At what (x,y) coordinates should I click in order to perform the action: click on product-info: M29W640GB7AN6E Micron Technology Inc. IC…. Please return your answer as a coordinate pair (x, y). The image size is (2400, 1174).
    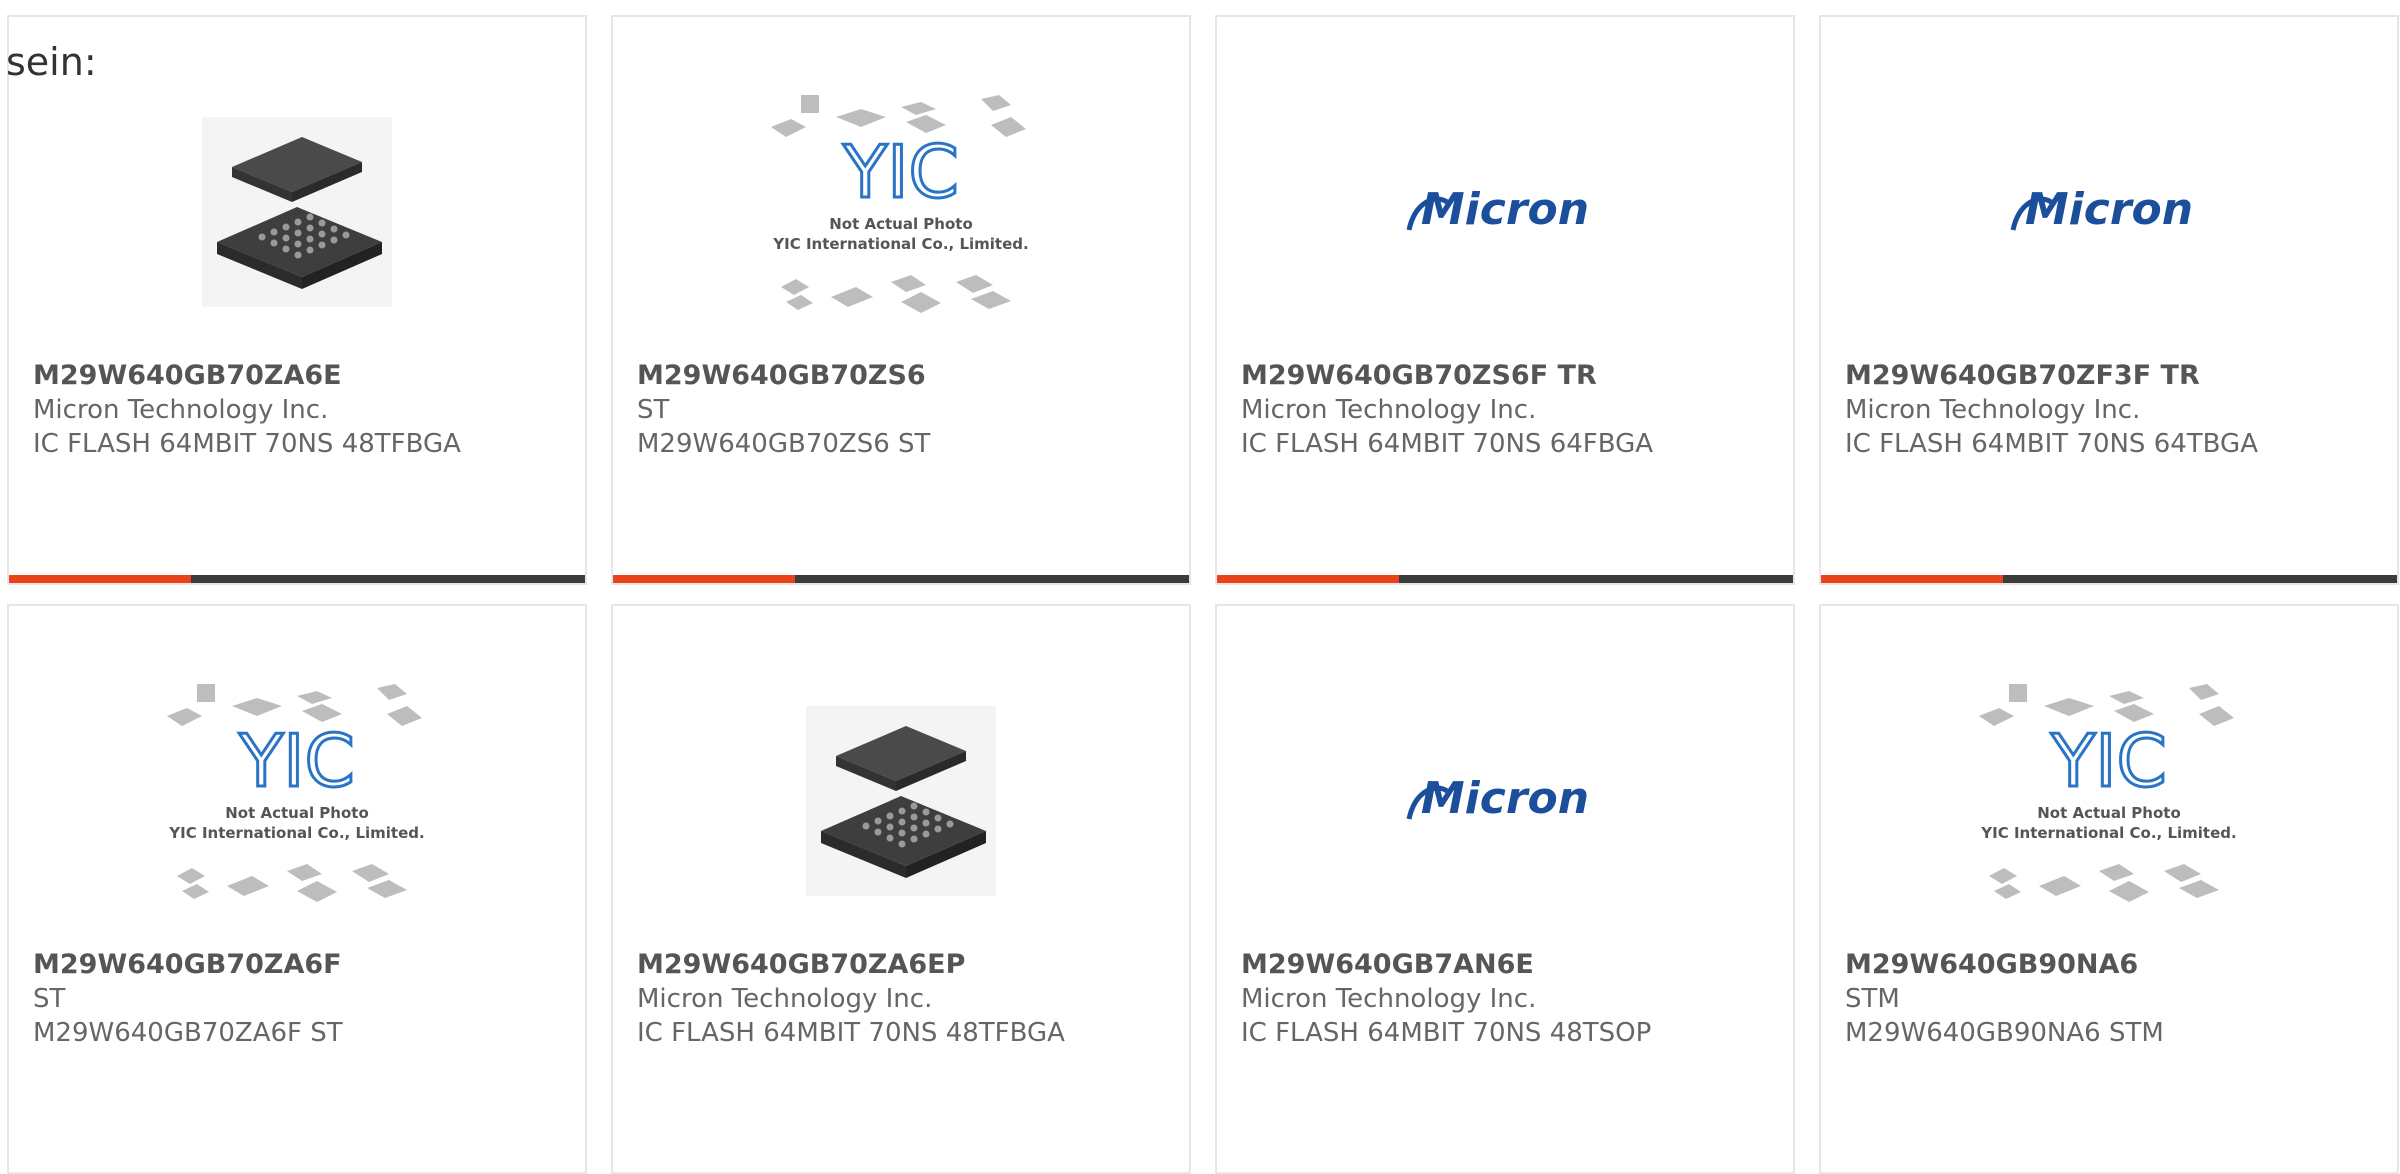
    Looking at the image, I should click on (1509, 999).